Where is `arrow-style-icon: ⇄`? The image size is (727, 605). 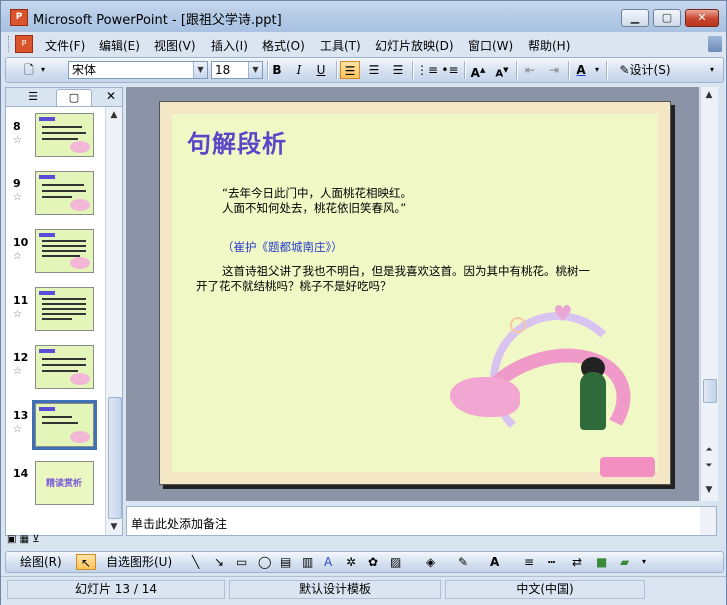 arrow-style-icon: ⇄ is located at coordinates (577, 562).